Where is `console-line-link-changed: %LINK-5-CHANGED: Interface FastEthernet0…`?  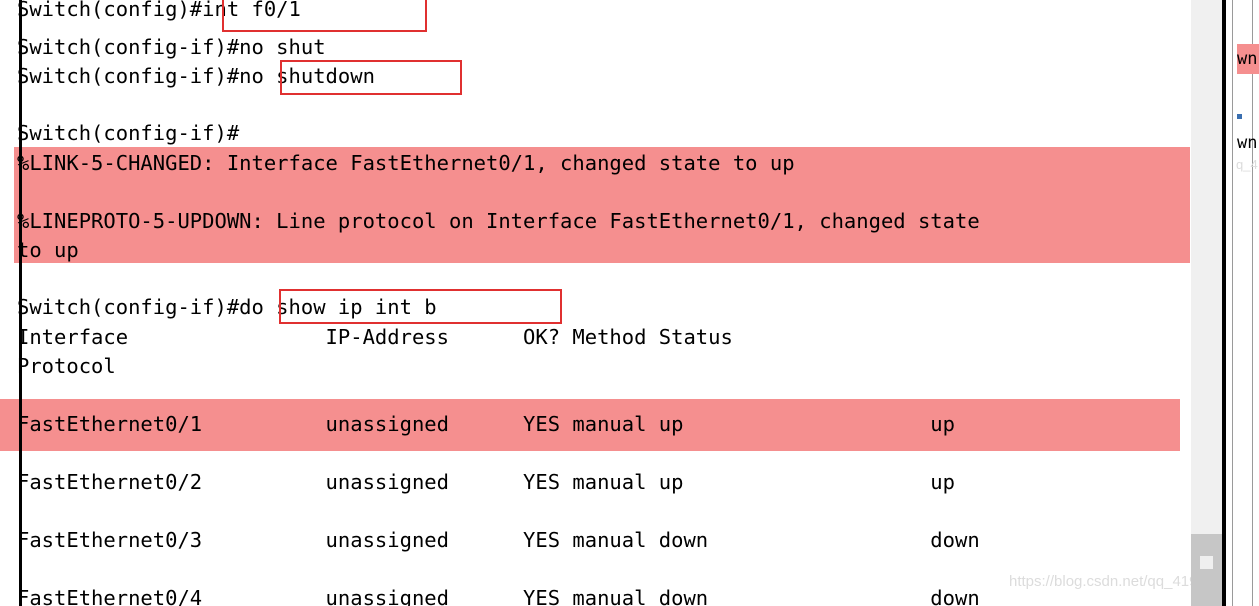 console-line-link-changed: %LINK-5-CHANGED: Interface FastEthernet0… is located at coordinates (406, 163).